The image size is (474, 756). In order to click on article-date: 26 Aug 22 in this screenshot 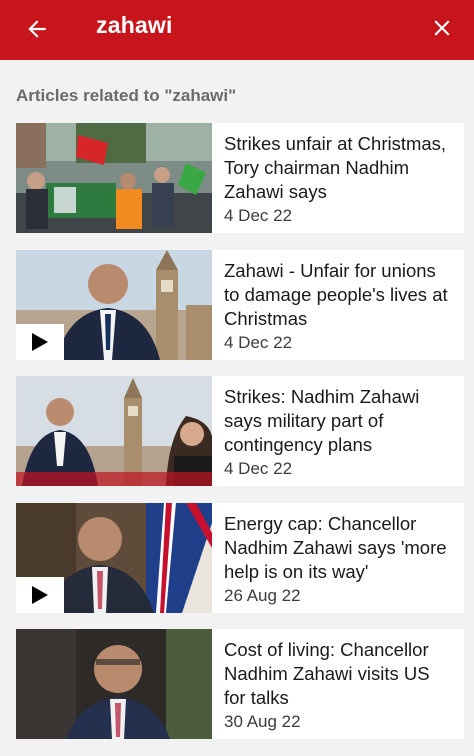, I will do `click(262, 595)`.